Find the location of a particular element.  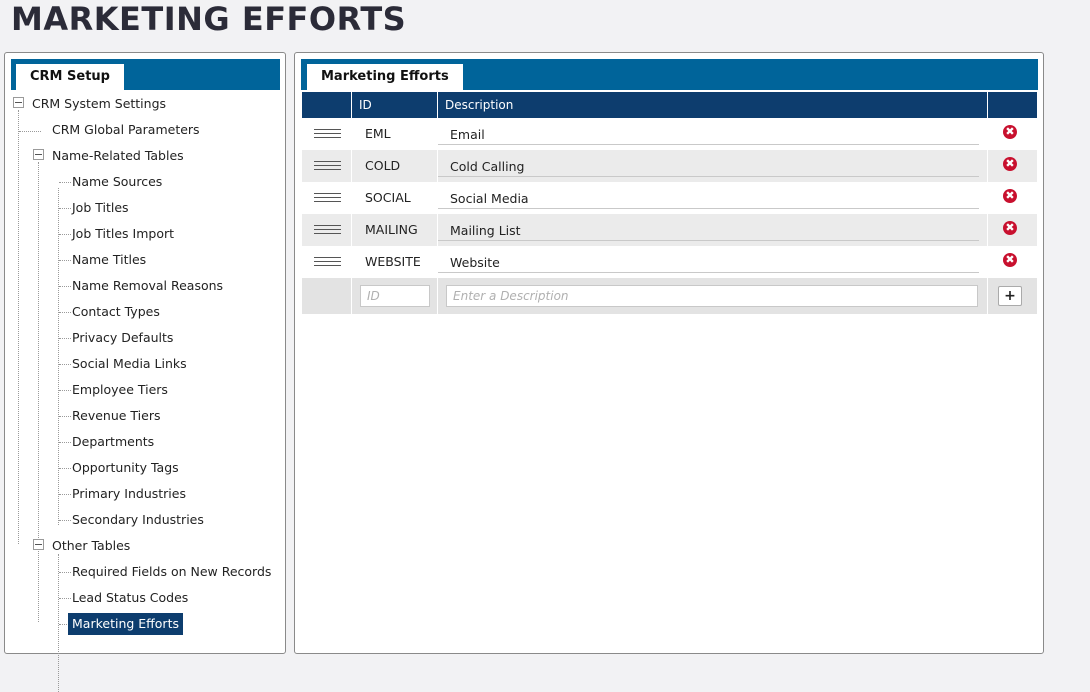

tree-item-crm-system-settings: CRM System Settings is located at coordinates (99, 104).